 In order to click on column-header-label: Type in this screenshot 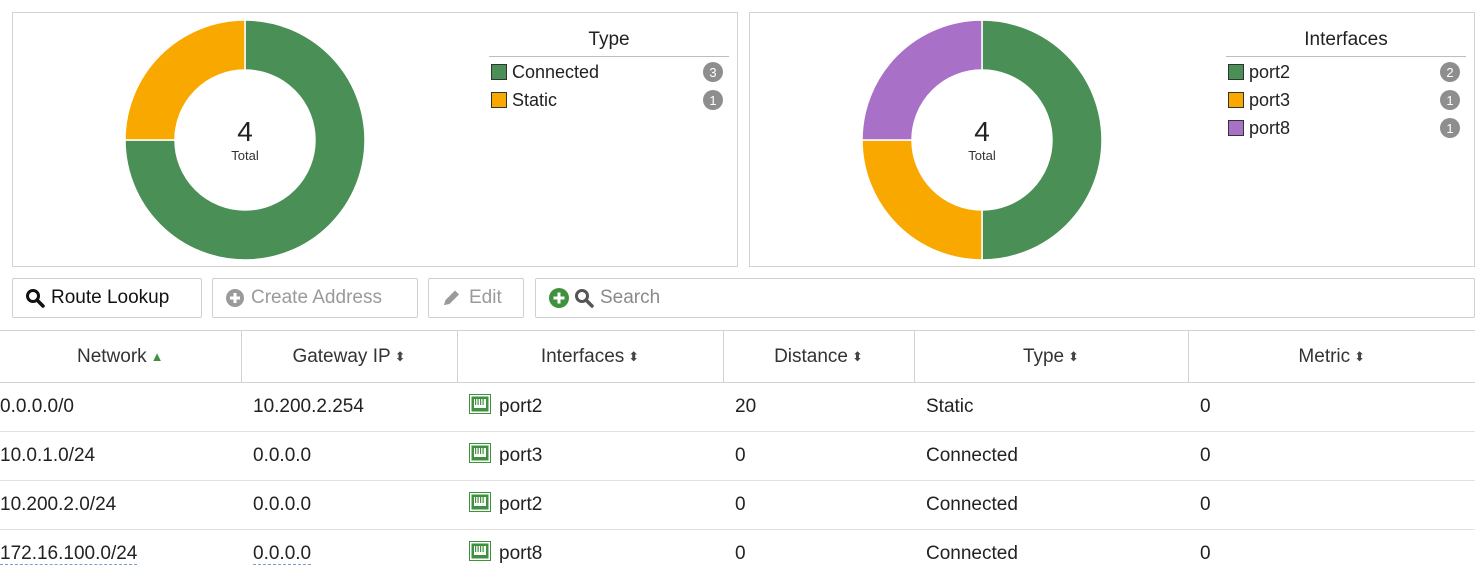, I will do `click(1043, 356)`.